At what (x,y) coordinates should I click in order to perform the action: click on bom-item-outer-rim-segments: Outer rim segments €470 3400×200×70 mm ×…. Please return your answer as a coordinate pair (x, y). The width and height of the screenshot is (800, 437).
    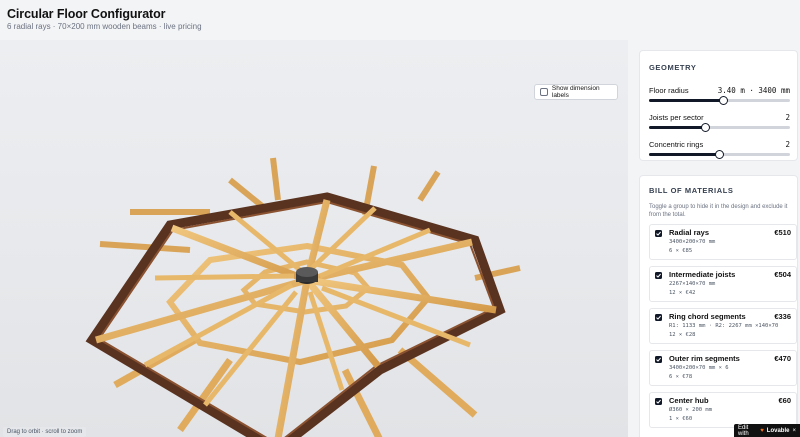
    Looking at the image, I should click on (723, 368).